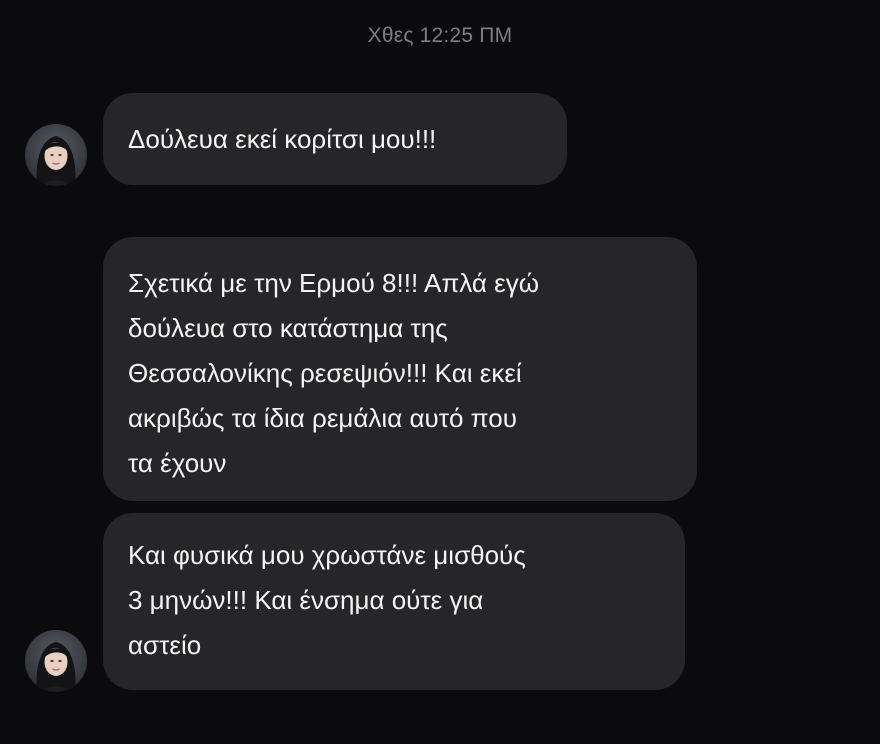 Image resolution: width=880 pixels, height=744 pixels. I want to click on timestamp: Χθες 12:25 ΠΜ, so click(440, 35).